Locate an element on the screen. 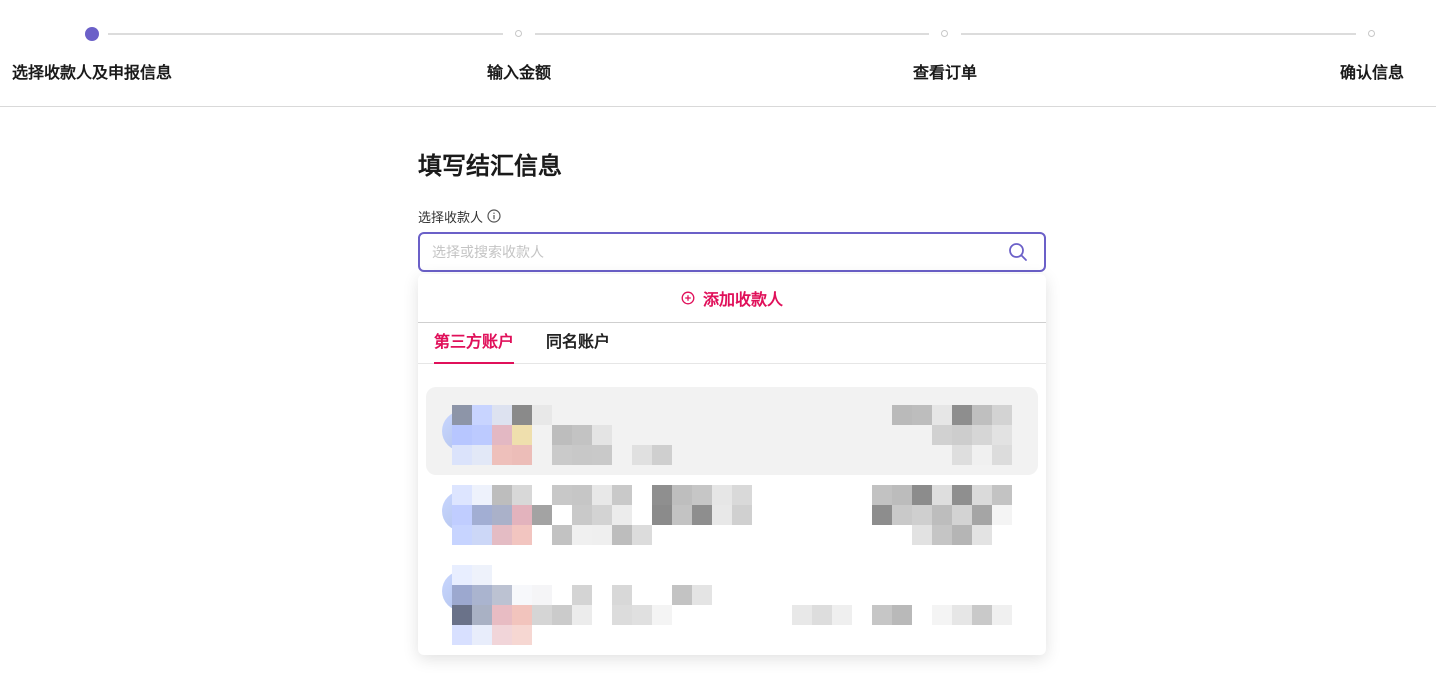  remittance-form: 填写结汇信息 选择收款人 is located at coordinates (732, 206).